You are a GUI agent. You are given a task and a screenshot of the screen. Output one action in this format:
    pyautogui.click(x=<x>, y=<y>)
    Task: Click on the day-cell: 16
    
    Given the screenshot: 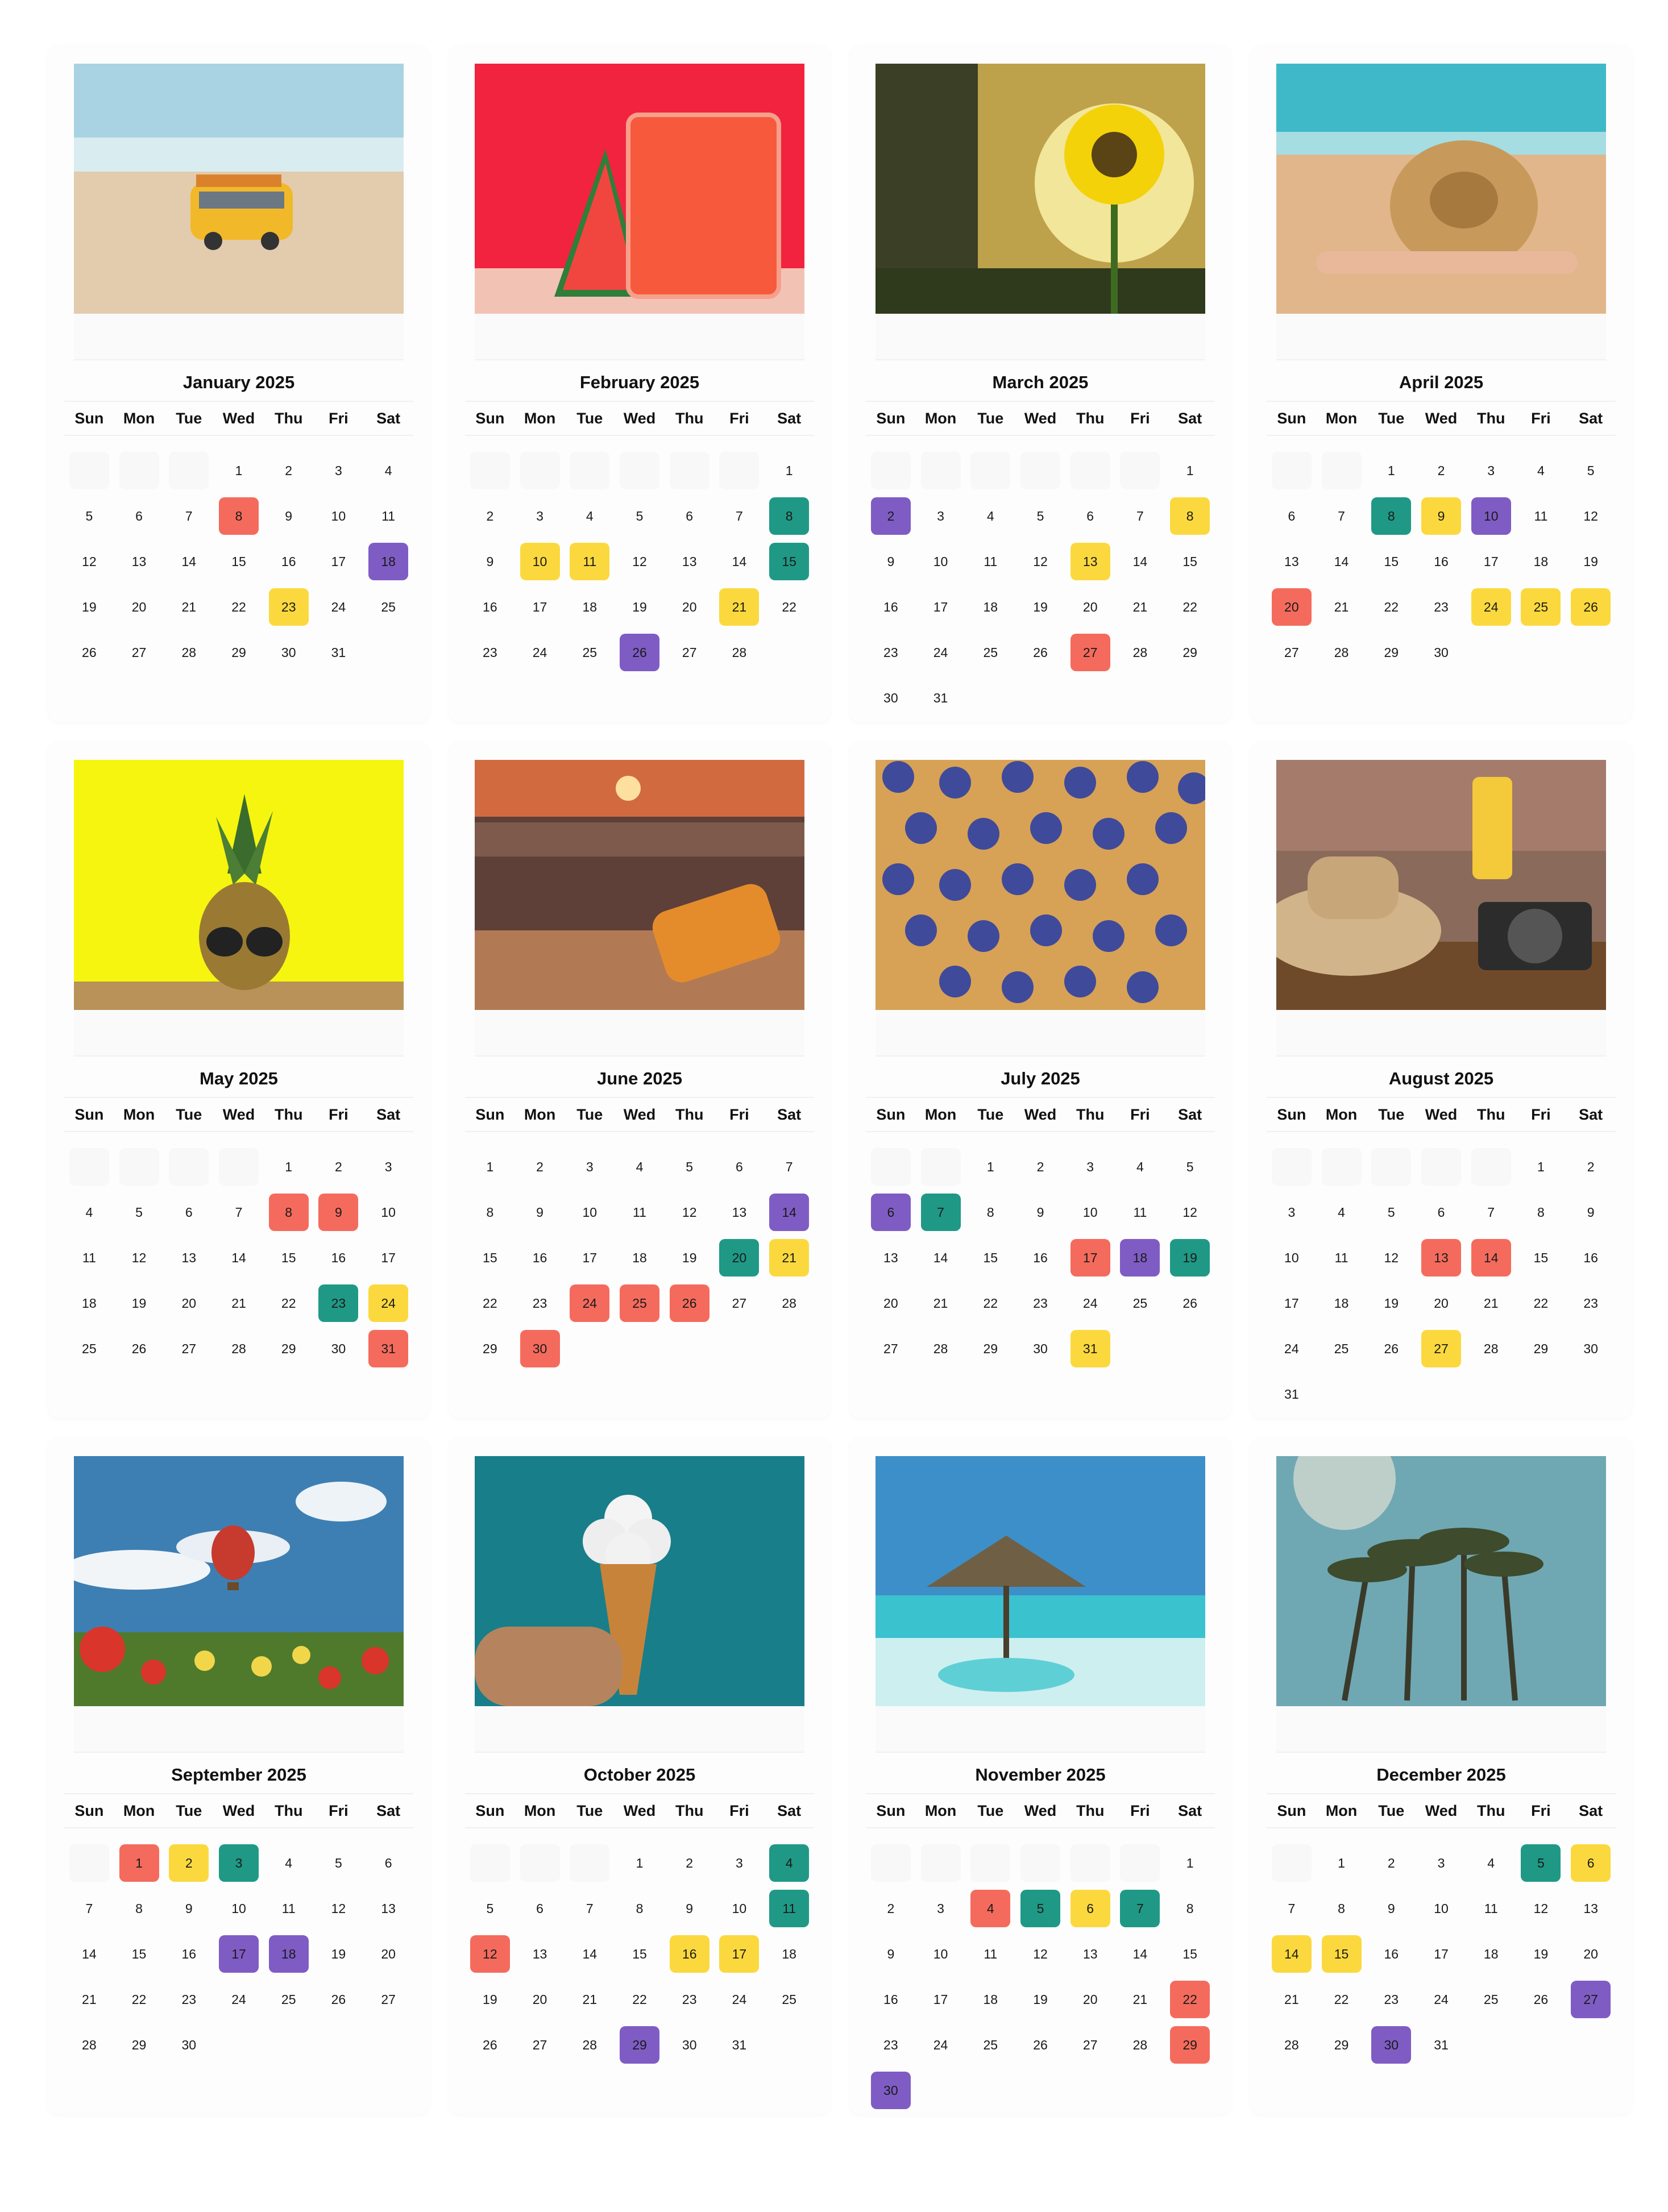 What is the action you would take?
    pyautogui.click(x=1591, y=1257)
    